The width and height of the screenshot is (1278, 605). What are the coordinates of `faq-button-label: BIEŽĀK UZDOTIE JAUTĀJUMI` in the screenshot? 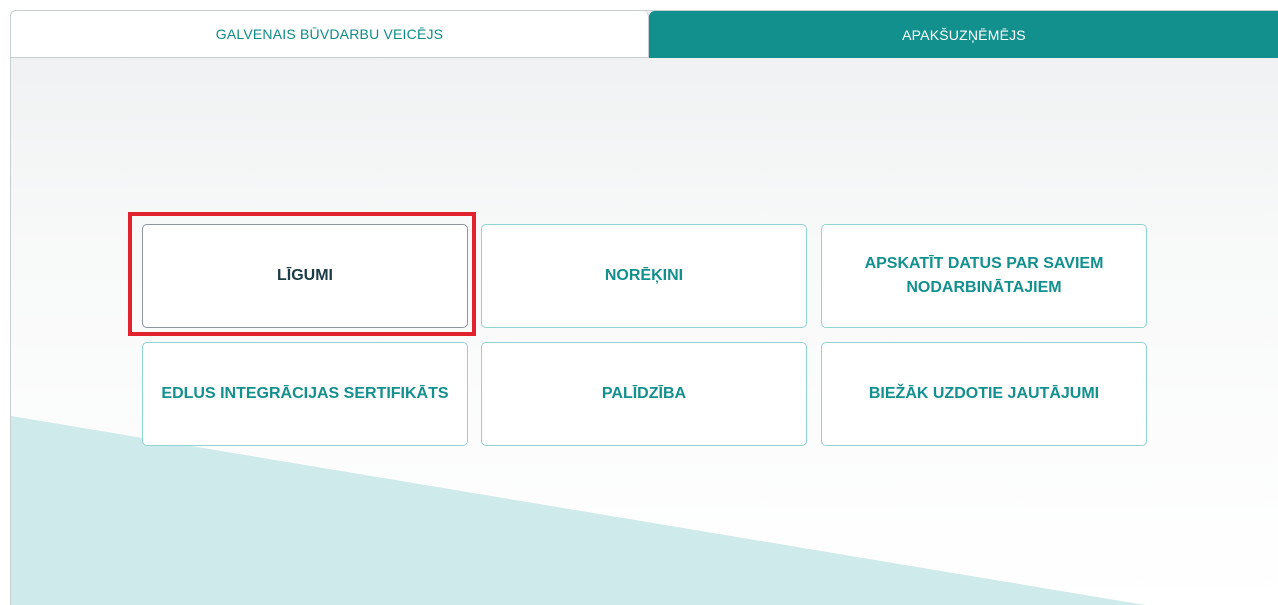 It's located at (984, 393).